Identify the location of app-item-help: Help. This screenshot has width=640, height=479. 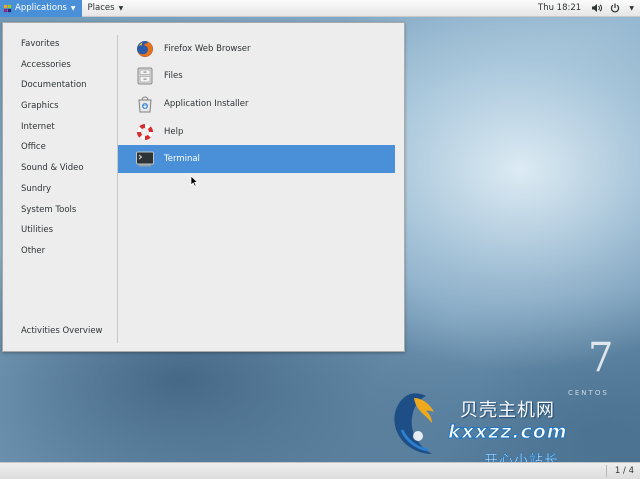
(256, 132).